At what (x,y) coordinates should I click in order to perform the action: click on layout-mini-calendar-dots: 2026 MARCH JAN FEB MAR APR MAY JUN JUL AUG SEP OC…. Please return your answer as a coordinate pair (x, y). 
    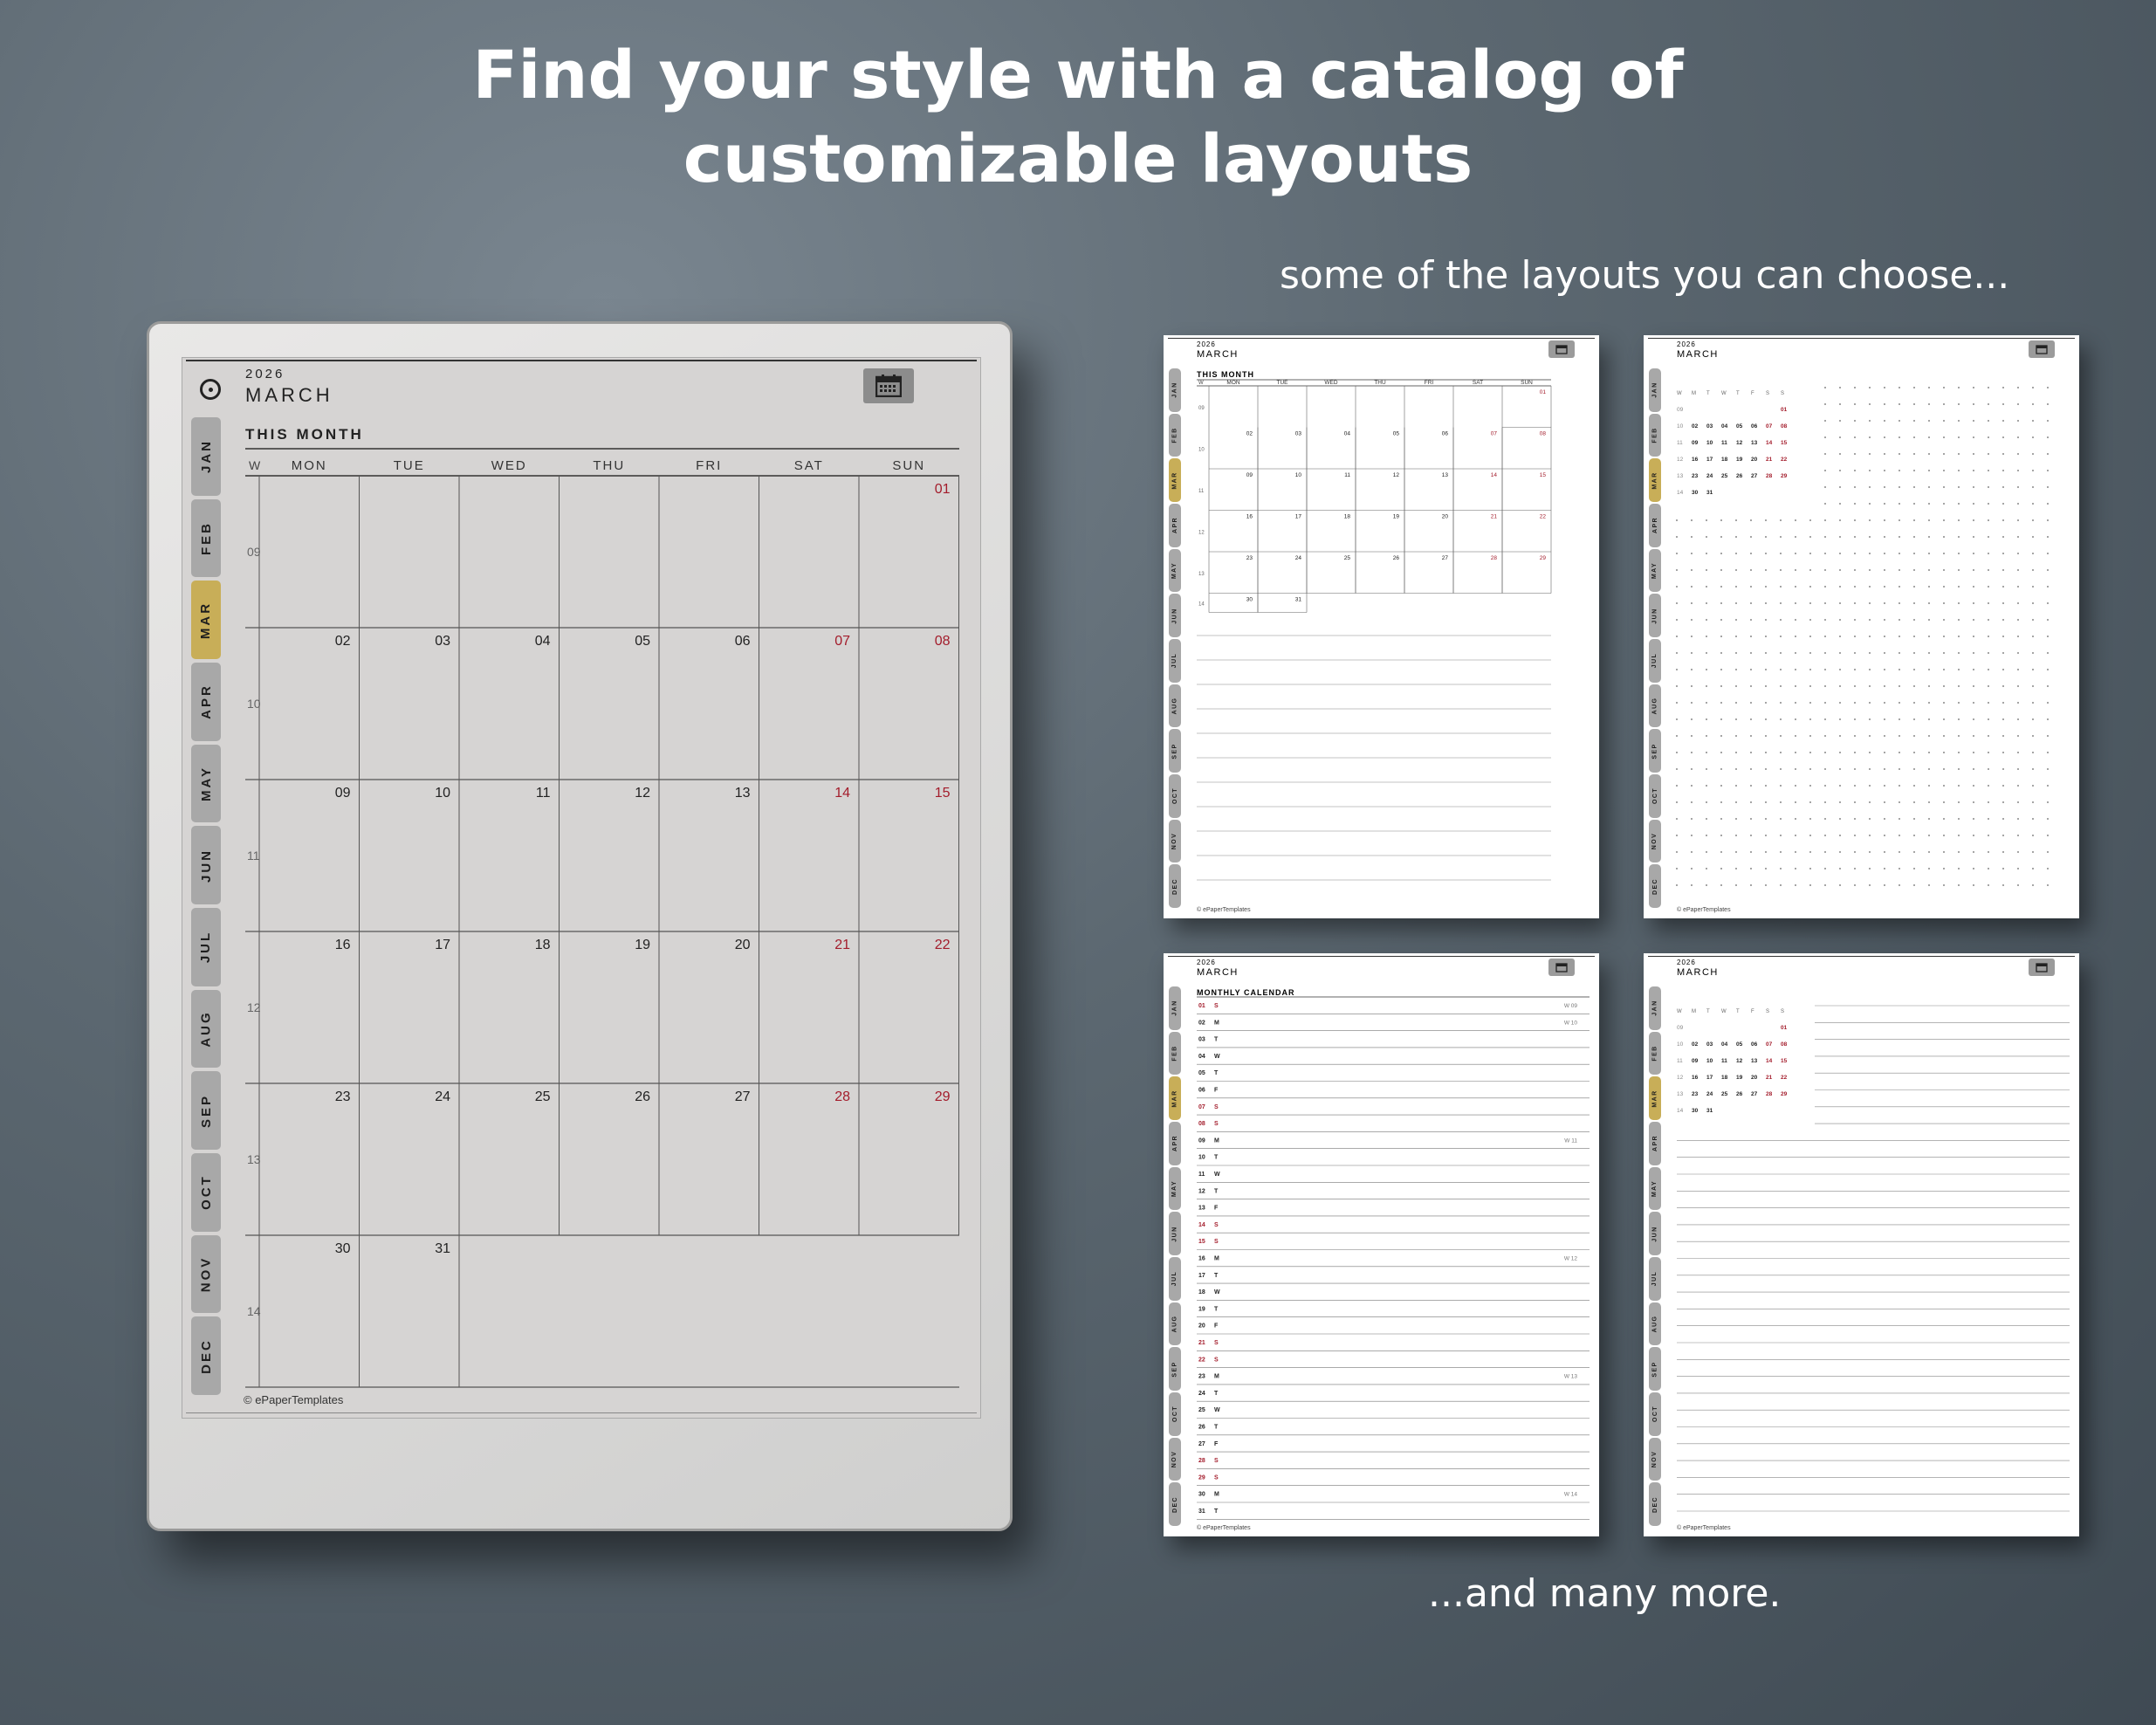
    Looking at the image, I should click on (1861, 627).